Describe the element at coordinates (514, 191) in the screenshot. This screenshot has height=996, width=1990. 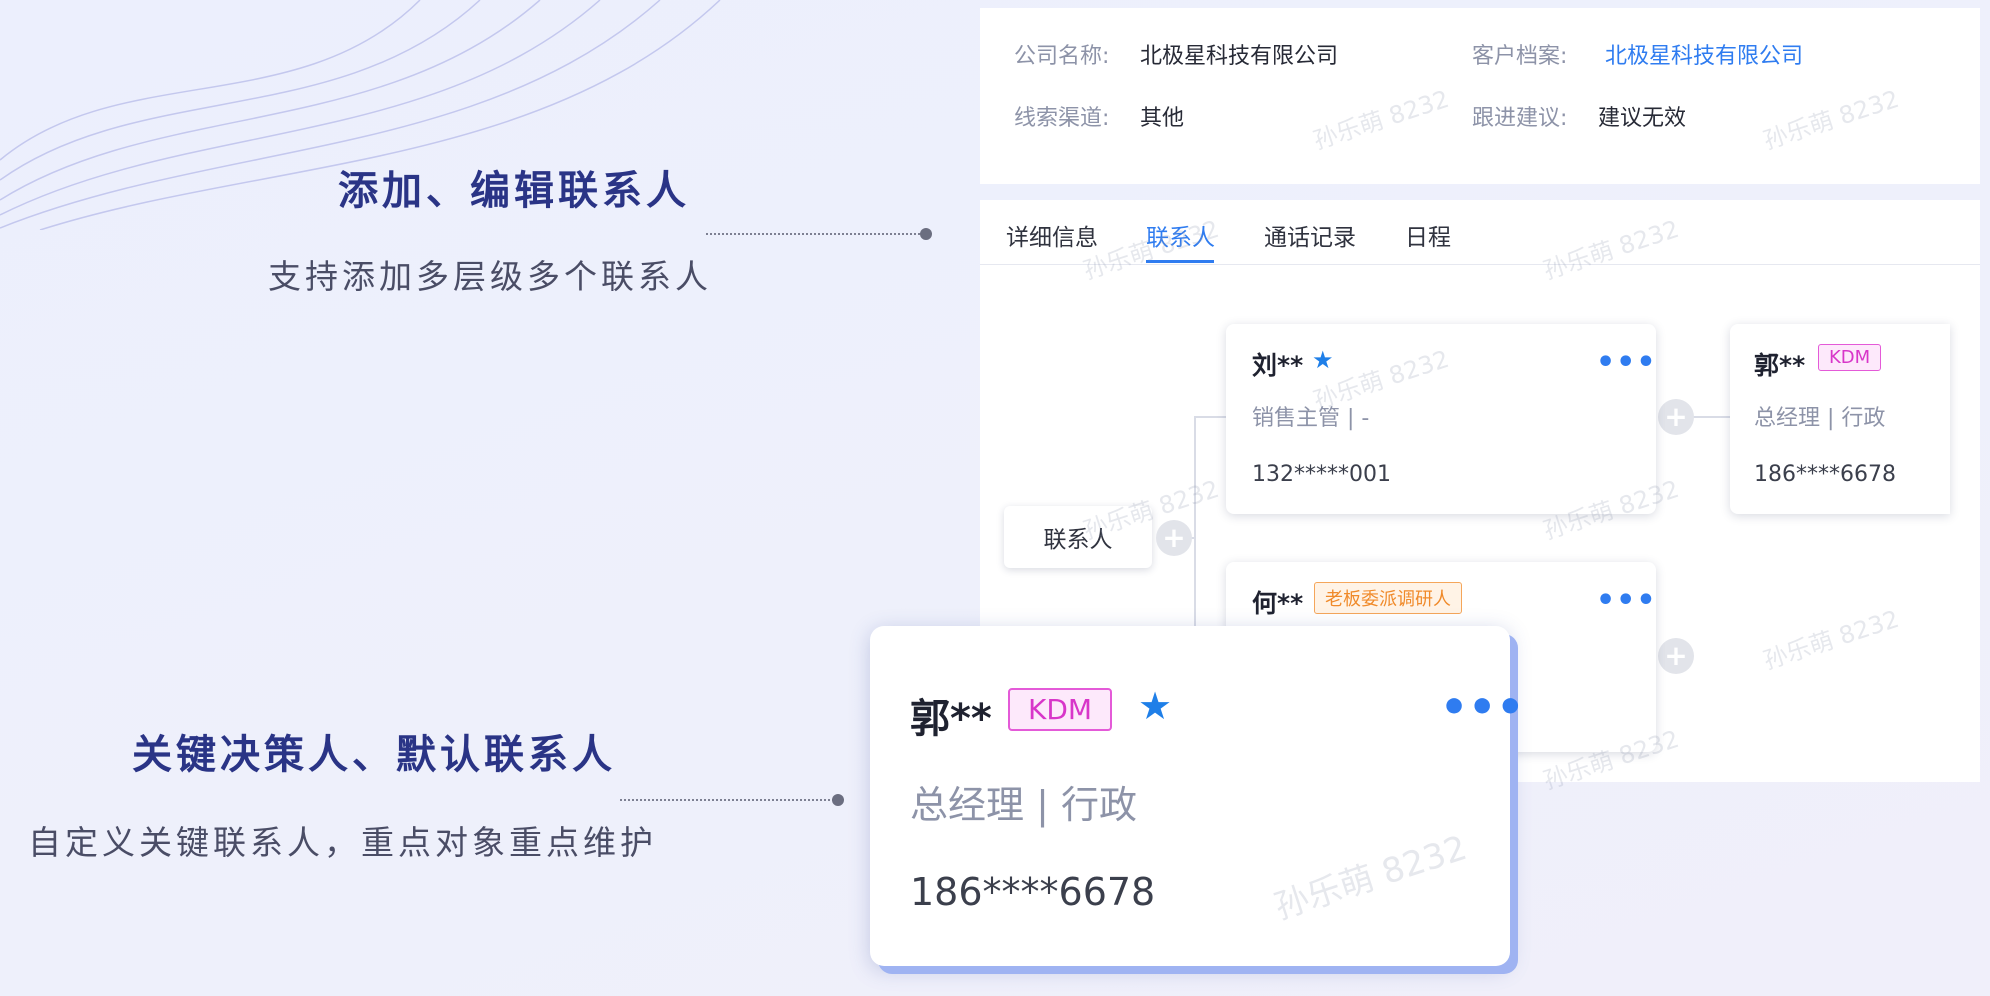
I see `feature-title-add-edit: 添加、编辑联系人` at that location.